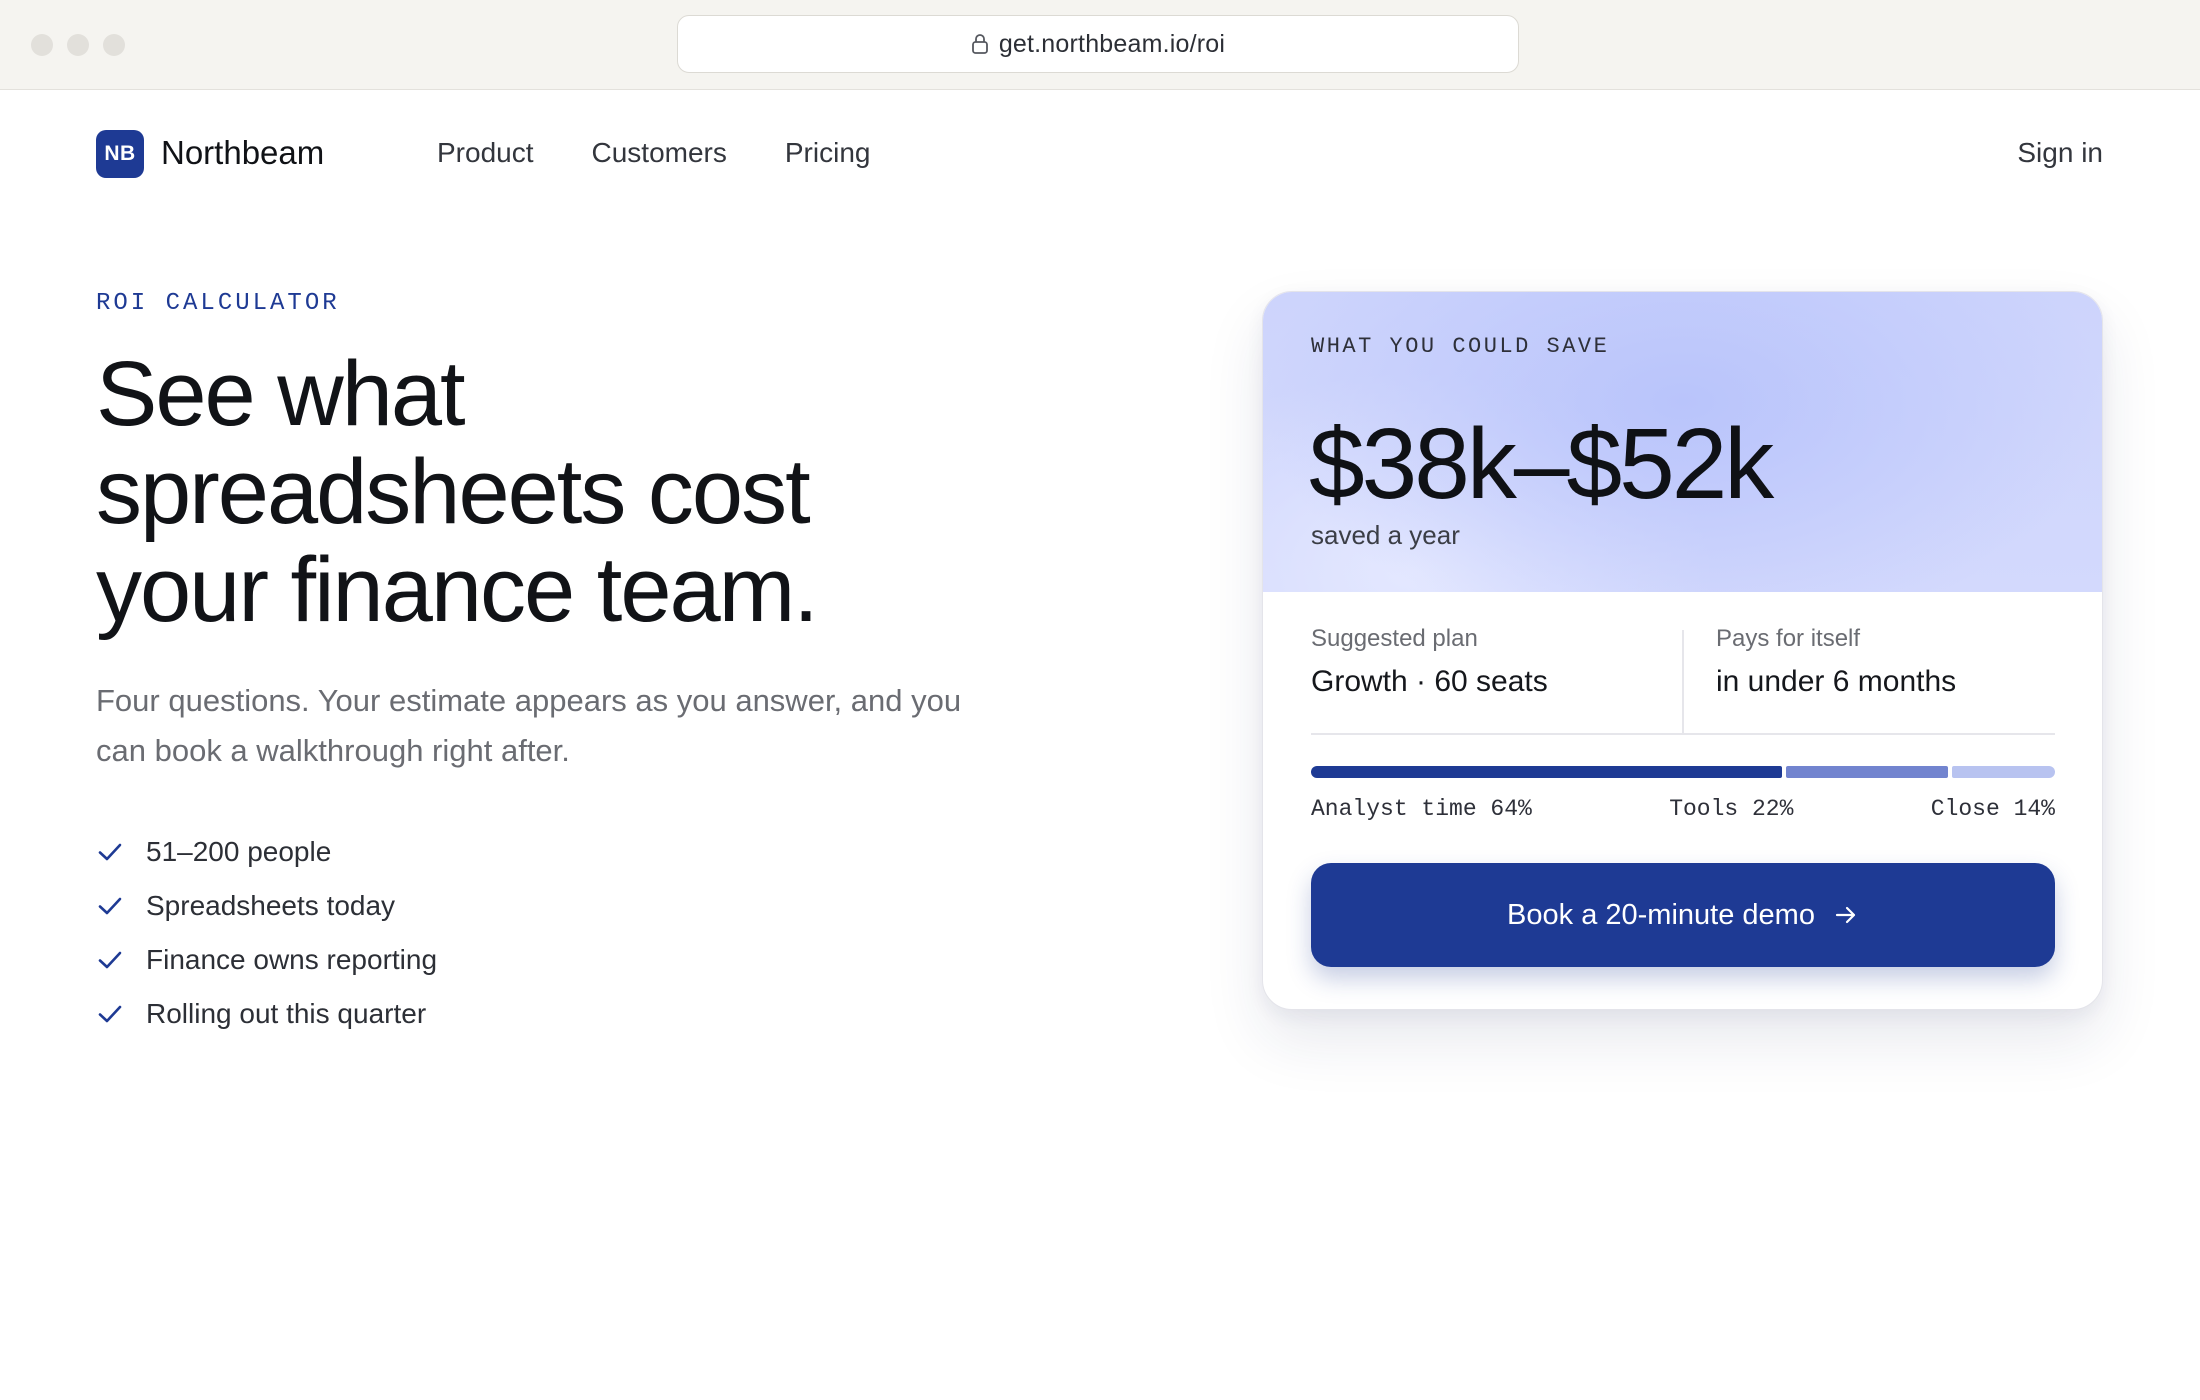  What do you see at coordinates (485, 153) in the screenshot?
I see `nav-link-product: Product` at bounding box center [485, 153].